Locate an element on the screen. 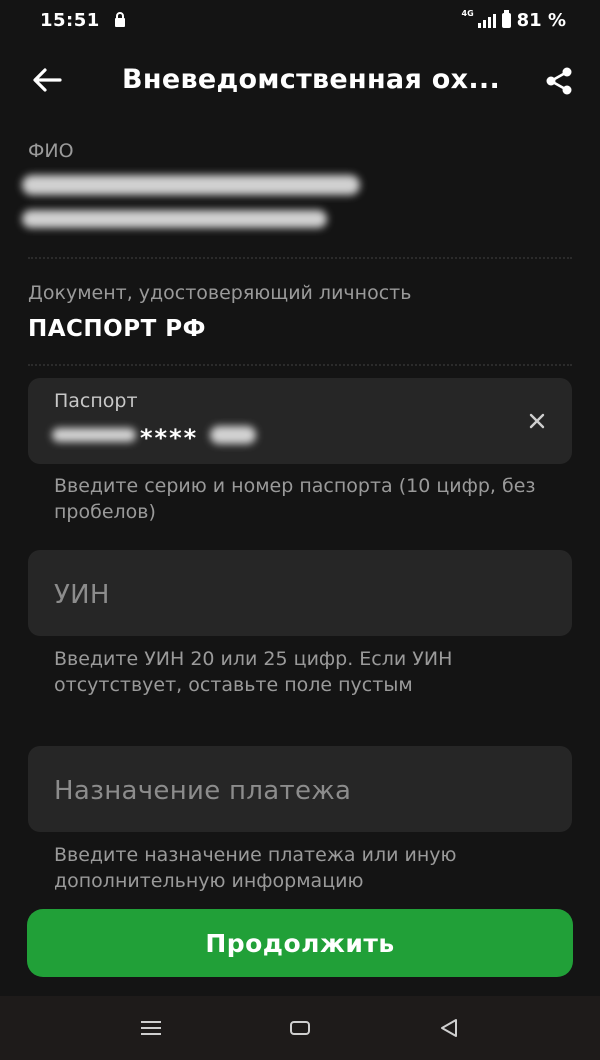 The height and width of the screenshot is (1060, 600). document-value: ПАСПОРТ РФ is located at coordinates (117, 329).